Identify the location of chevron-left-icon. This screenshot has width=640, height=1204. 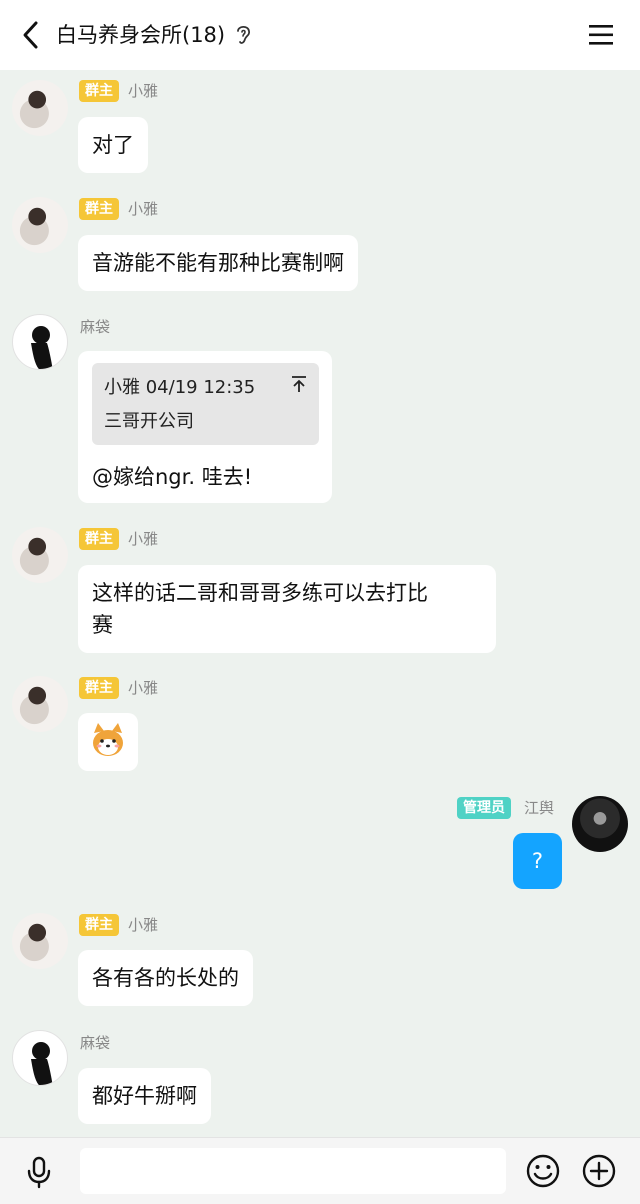
(30, 35).